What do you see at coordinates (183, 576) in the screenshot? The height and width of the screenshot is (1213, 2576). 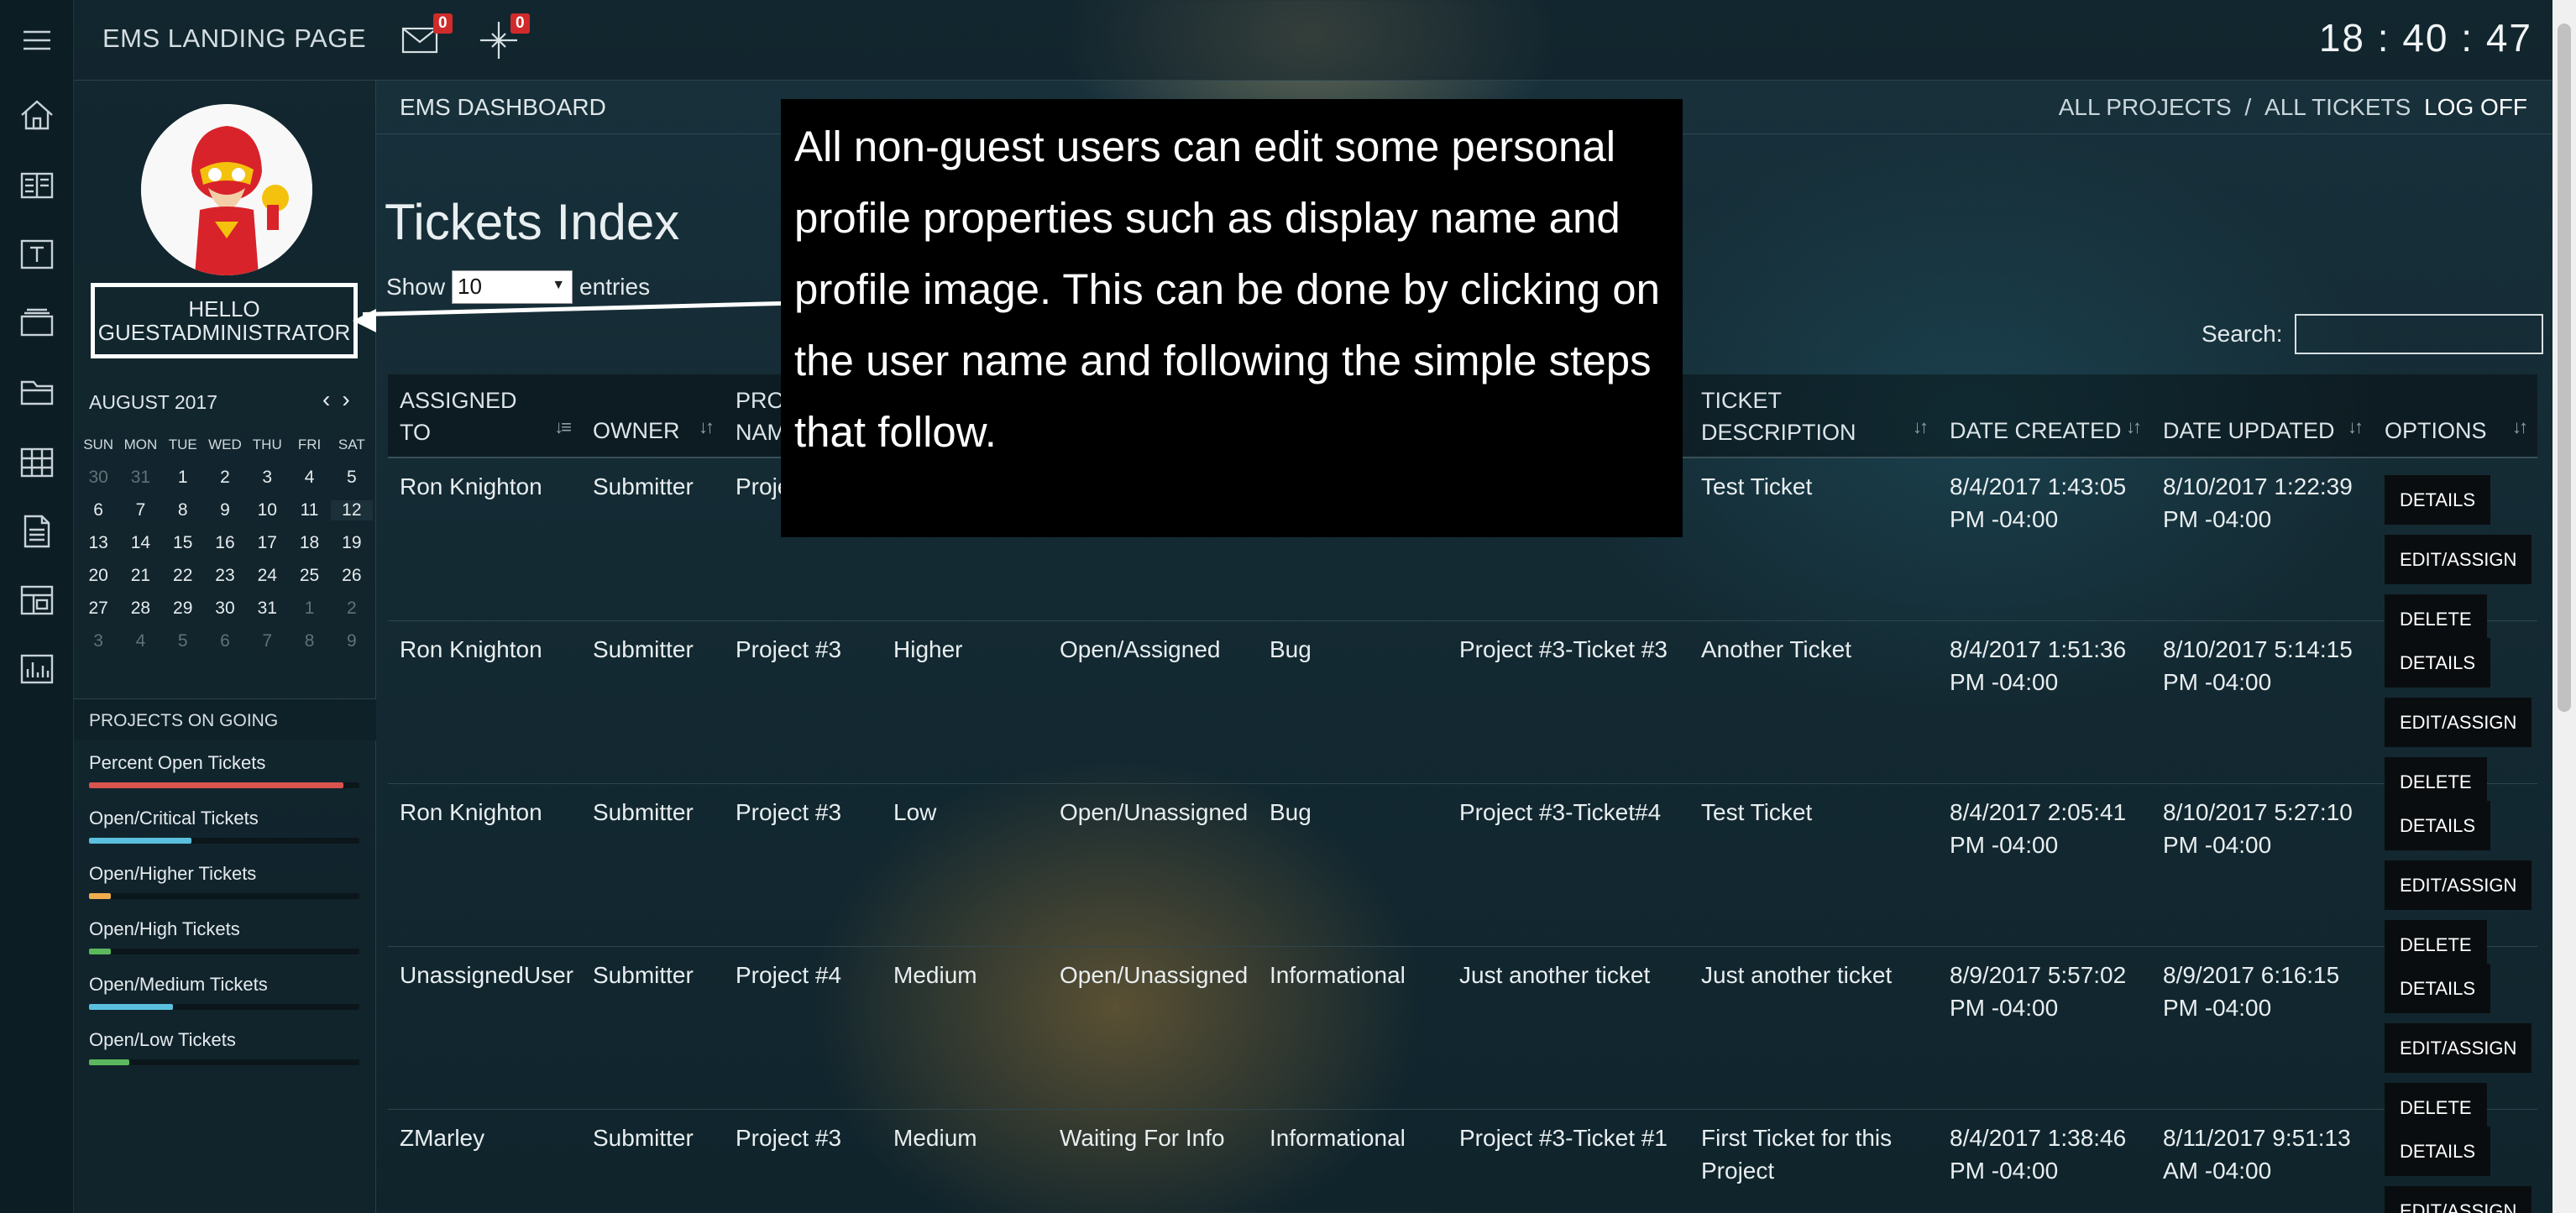 I see `calendar-day: 22` at bounding box center [183, 576].